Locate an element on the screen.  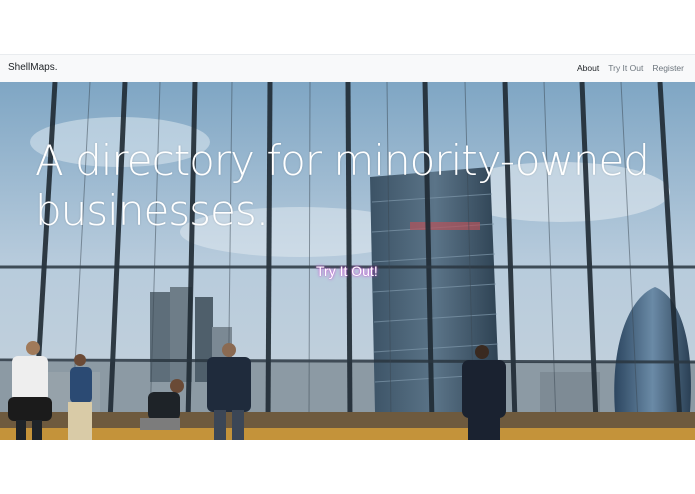
nav-link-try-it-out: Try It Out is located at coordinates (625, 68).